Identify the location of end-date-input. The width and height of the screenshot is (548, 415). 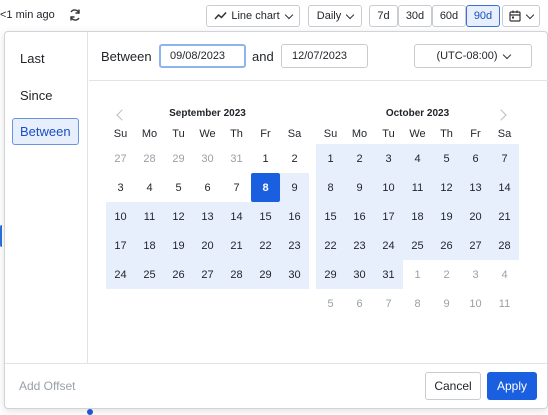
(324, 56).